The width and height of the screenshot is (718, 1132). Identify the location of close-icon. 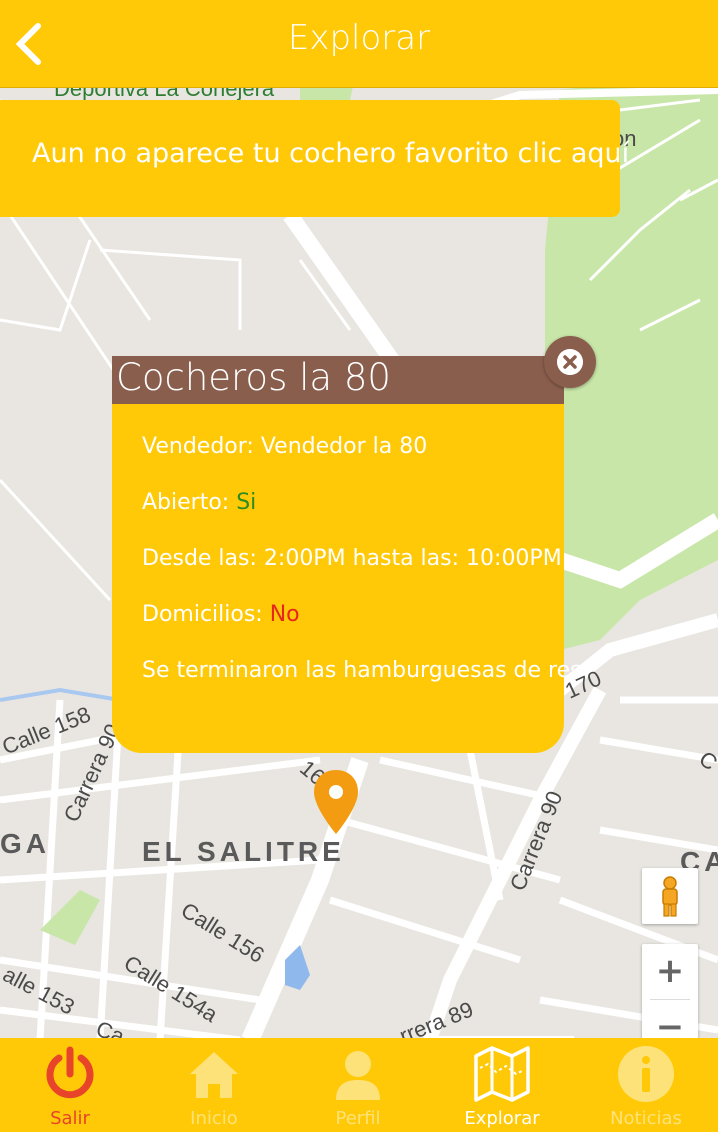
(570, 362).